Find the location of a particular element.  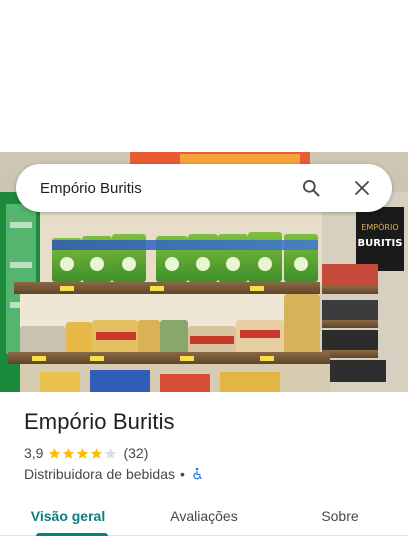

star-empty-icon is located at coordinates (111, 453).